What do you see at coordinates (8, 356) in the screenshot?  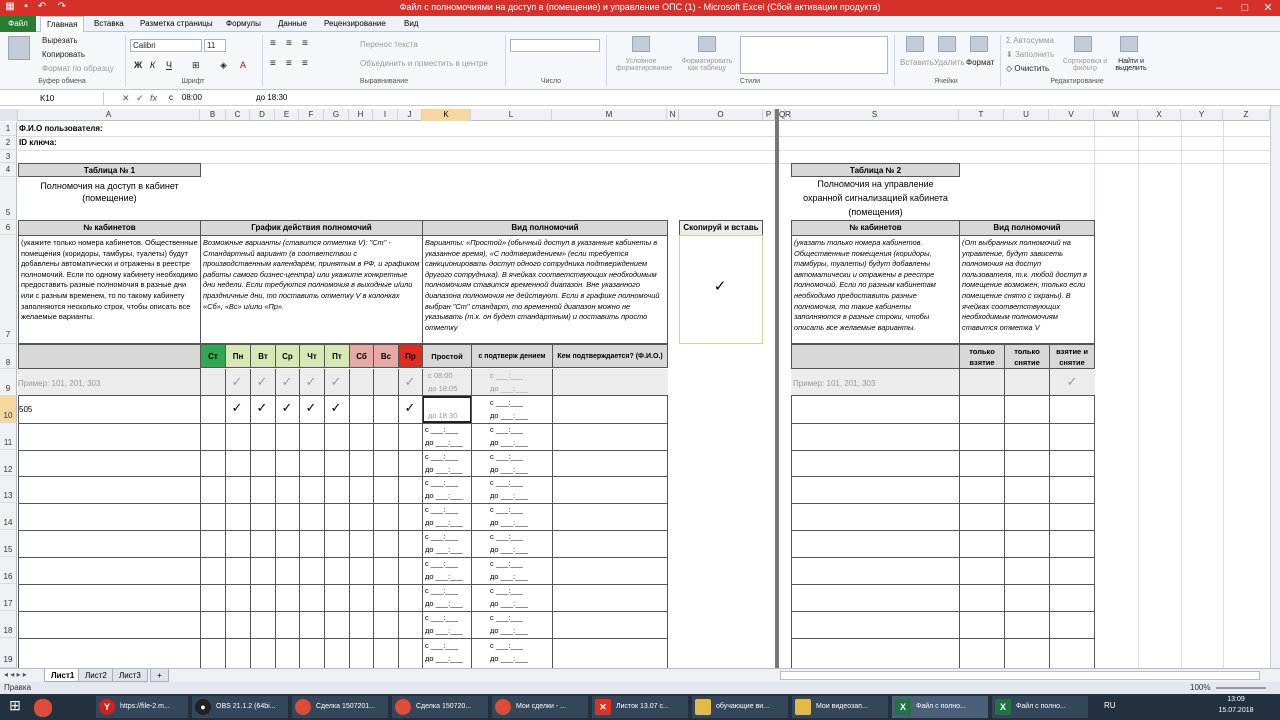 I see `row-header-8: 8` at bounding box center [8, 356].